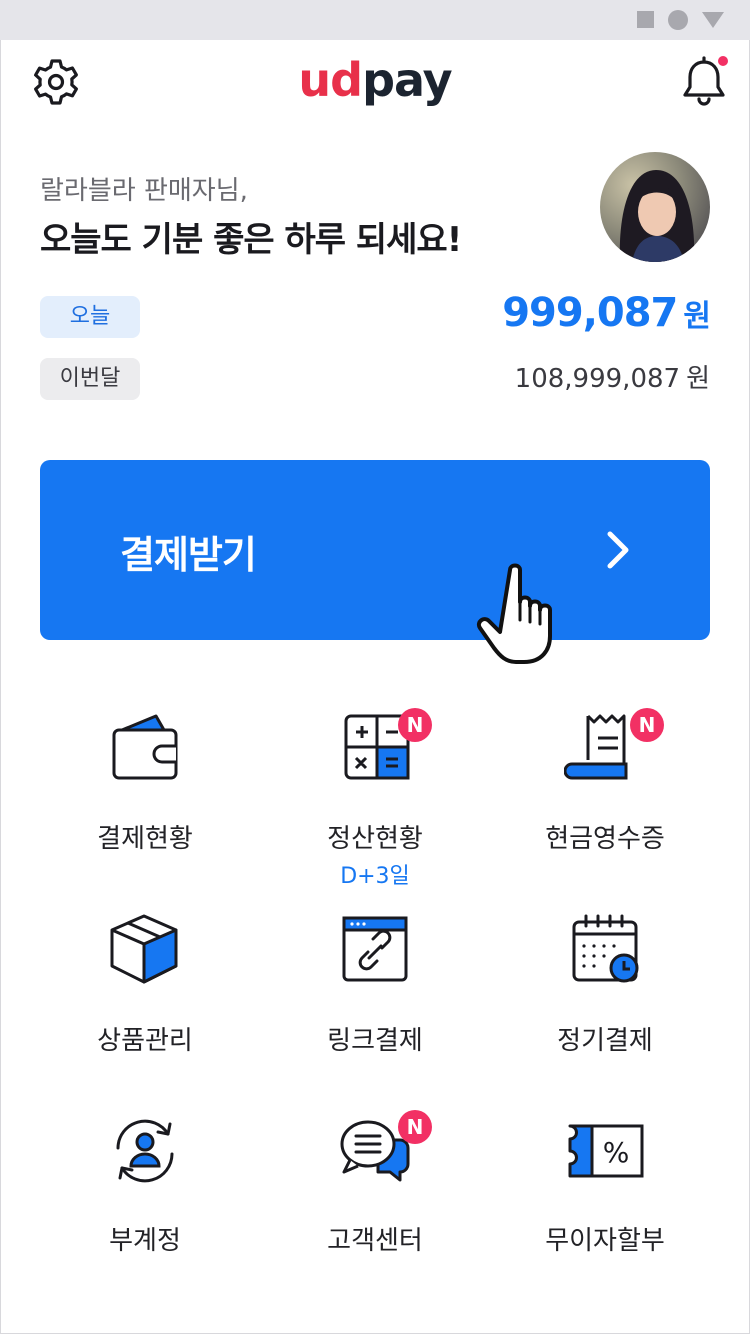 Image resolution: width=750 pixels, height=1334 pixels. What do you see at coordinates (407, 80) in the screenshot?
I see `logo-part-pay: pay` at bounding box center [407, 80].